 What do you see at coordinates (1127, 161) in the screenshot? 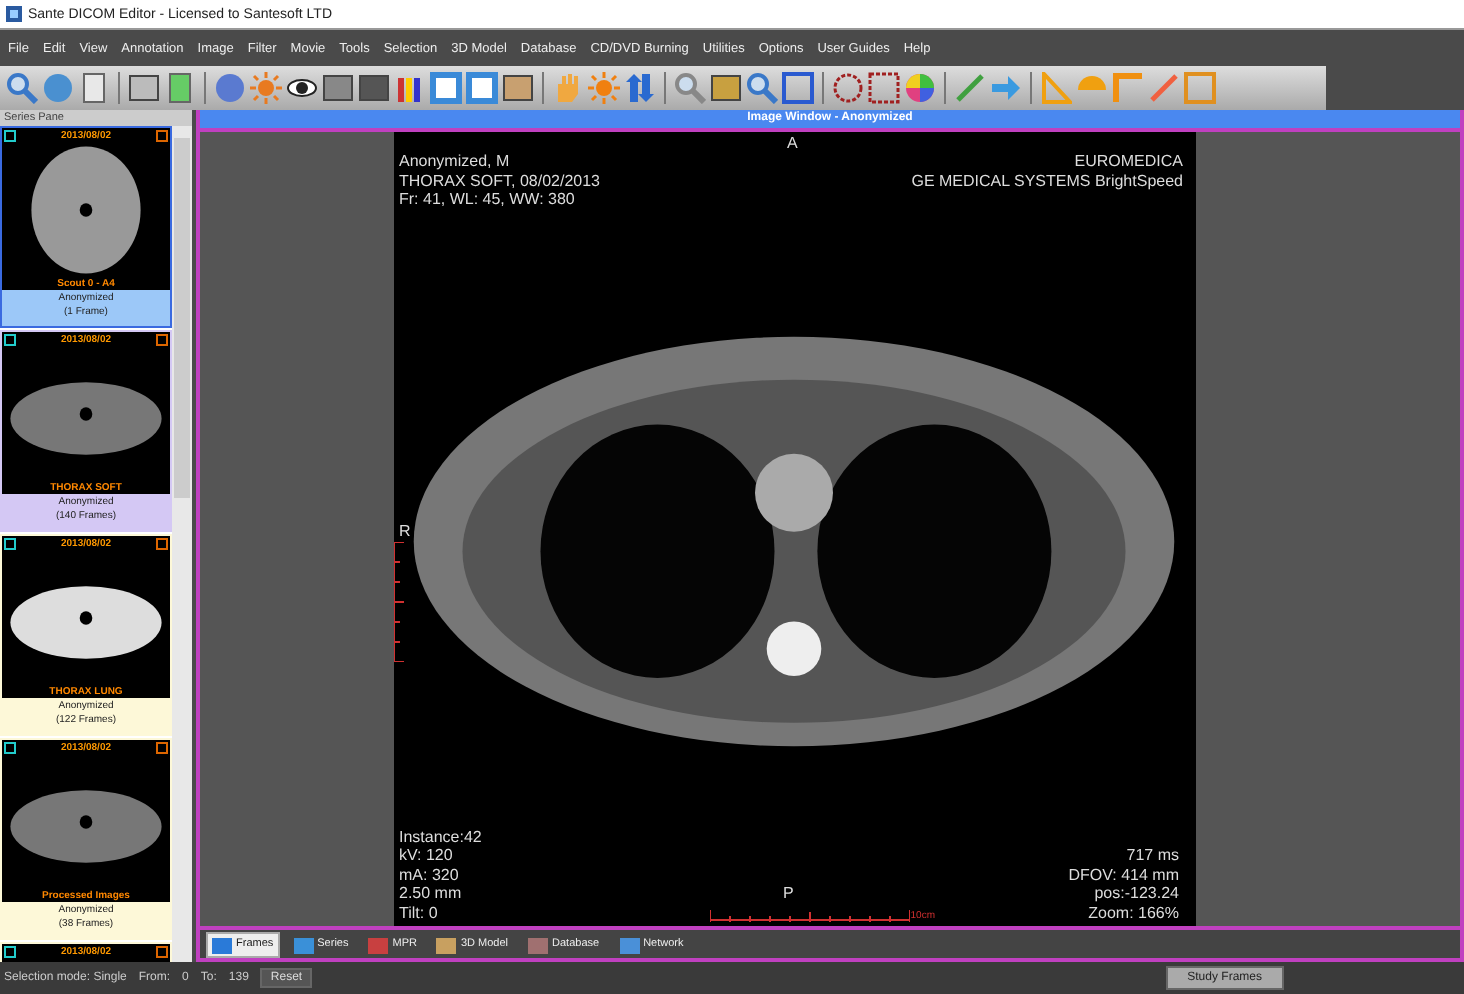
I see `overlay-text: EUROMEDICA` at bounding box center [1127, 161].